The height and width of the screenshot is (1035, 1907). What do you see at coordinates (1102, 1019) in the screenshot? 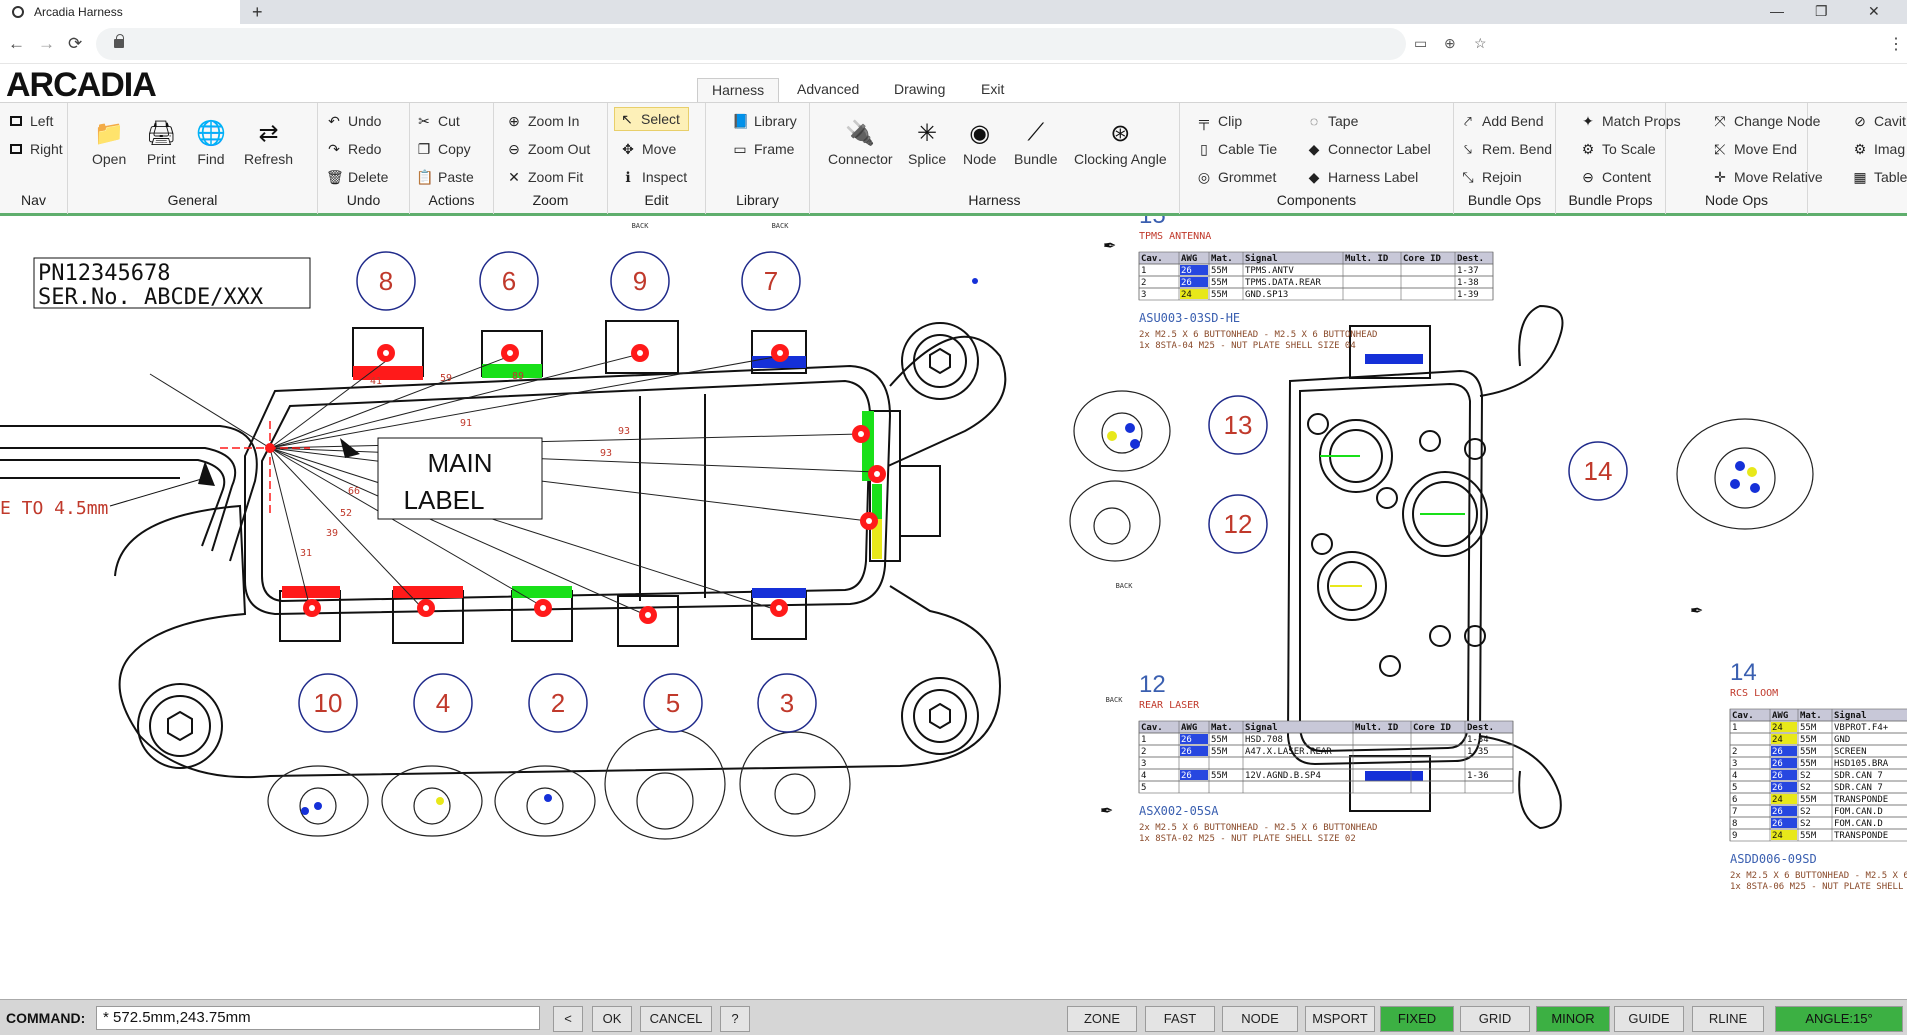
I see `toggle-zone: ZONE` at bounding box center [1102, 1019].